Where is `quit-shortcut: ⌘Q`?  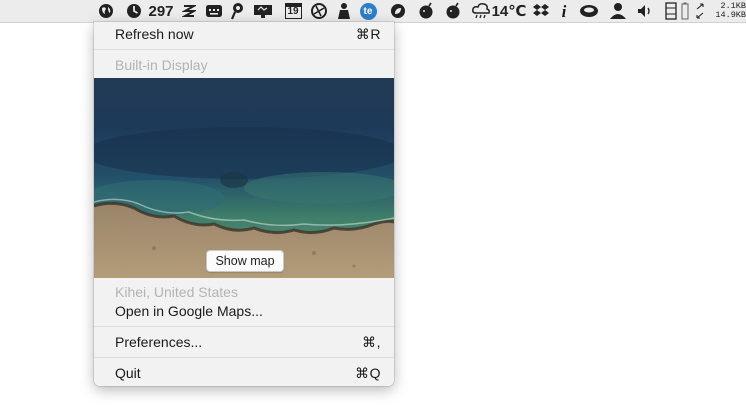 quit-shortcut: ⌘Q is located at coordinates (368, 373).